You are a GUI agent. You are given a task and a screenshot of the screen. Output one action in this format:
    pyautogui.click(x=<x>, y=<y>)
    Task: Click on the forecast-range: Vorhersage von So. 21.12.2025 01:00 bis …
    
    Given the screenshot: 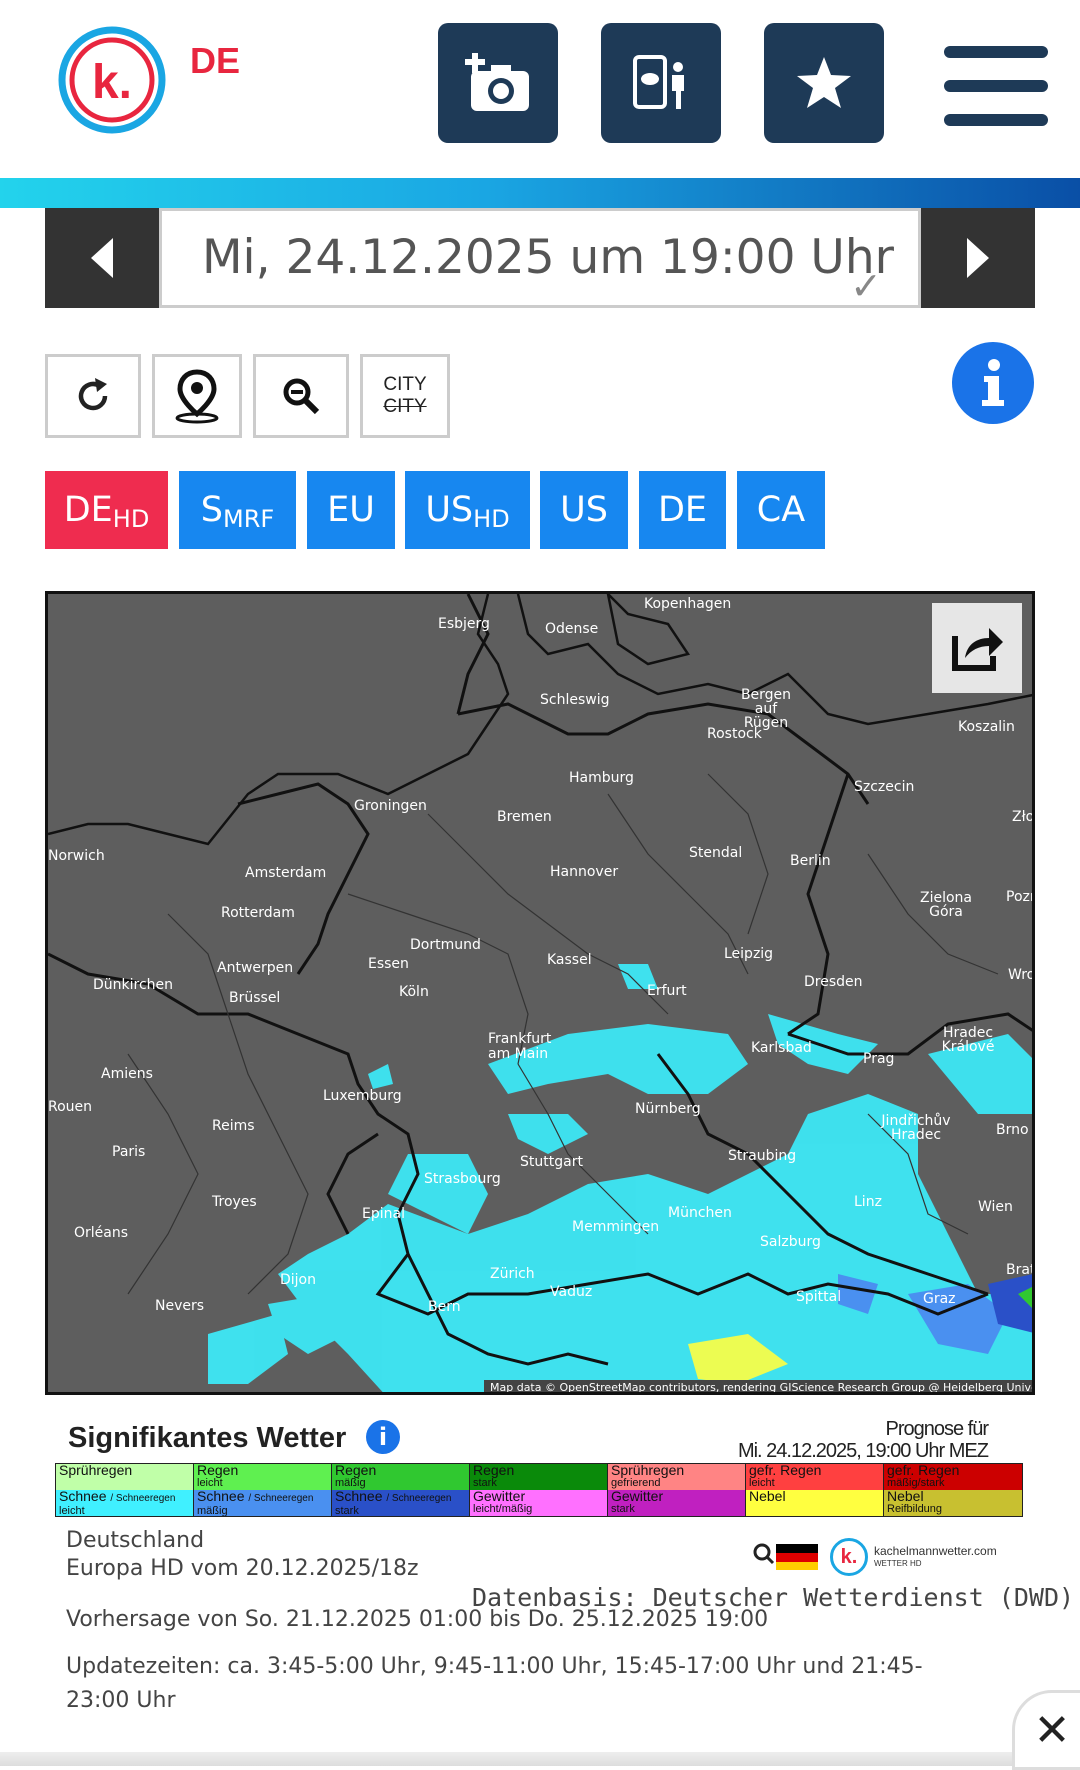 What is the action you would take?
    pyautogui.click(x=417, y=1619)
    